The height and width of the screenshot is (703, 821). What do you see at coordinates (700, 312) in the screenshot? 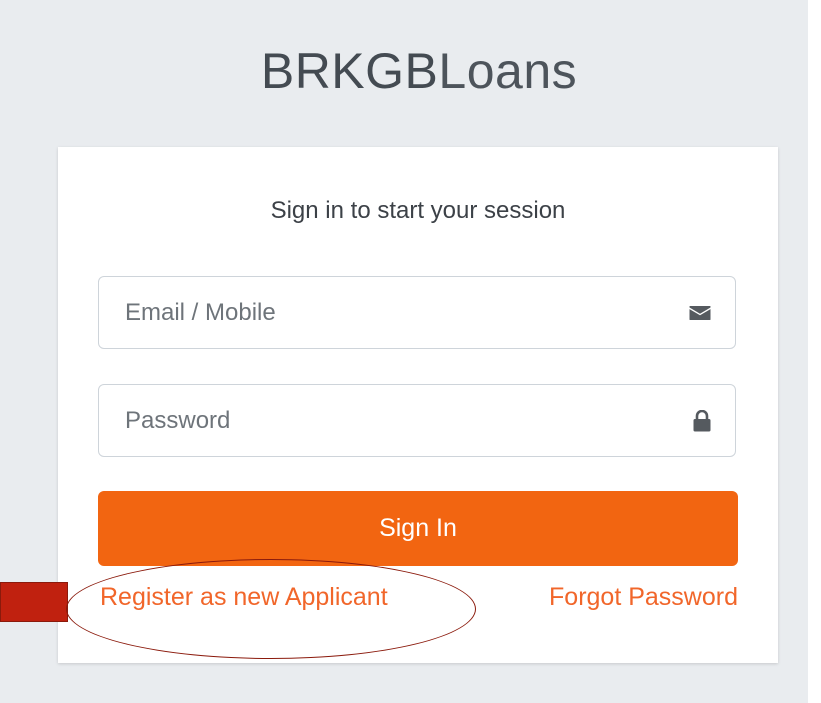
I see `envelope-icon` at bounding box center [700, 312].